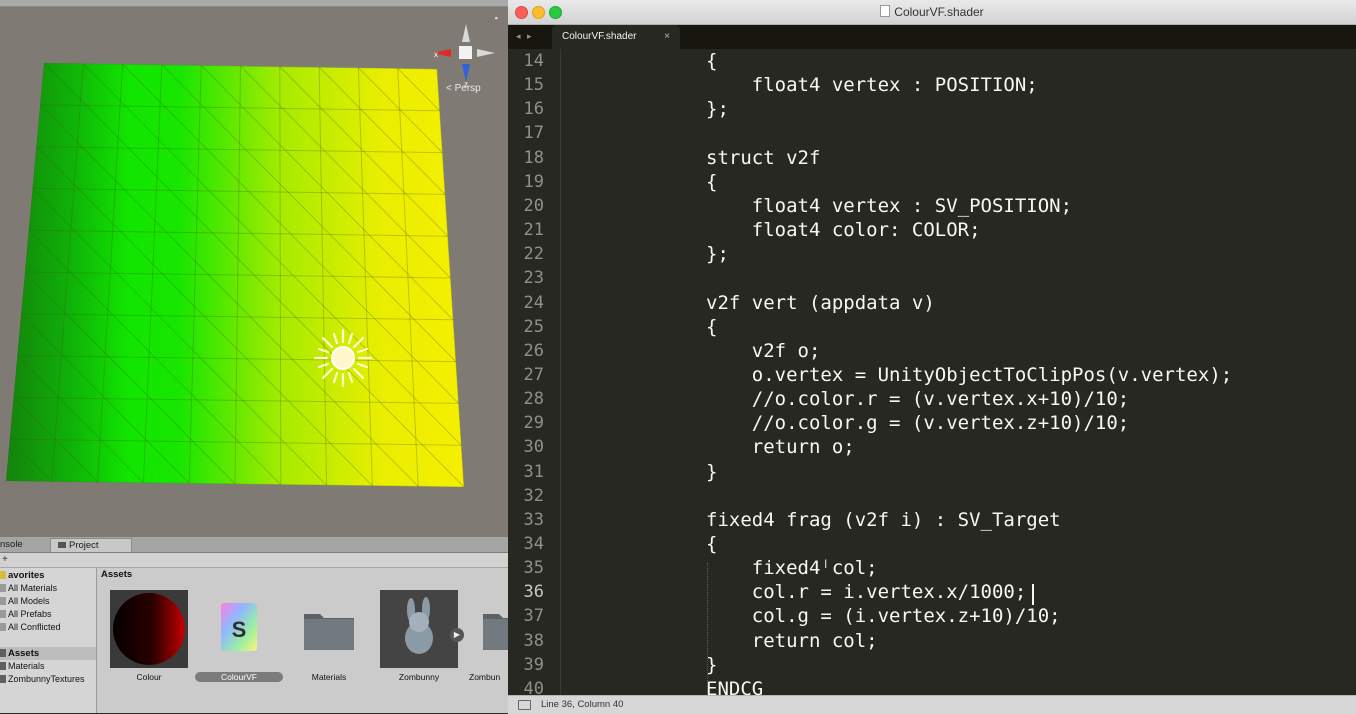 This screenshot has width=1356, height=714. What do you see at coordinates (918, 399) in the screenshot?
I see `code-text: //o.color.r = (v.vertex.x+10)/10;` at bounding box center [918, 399].